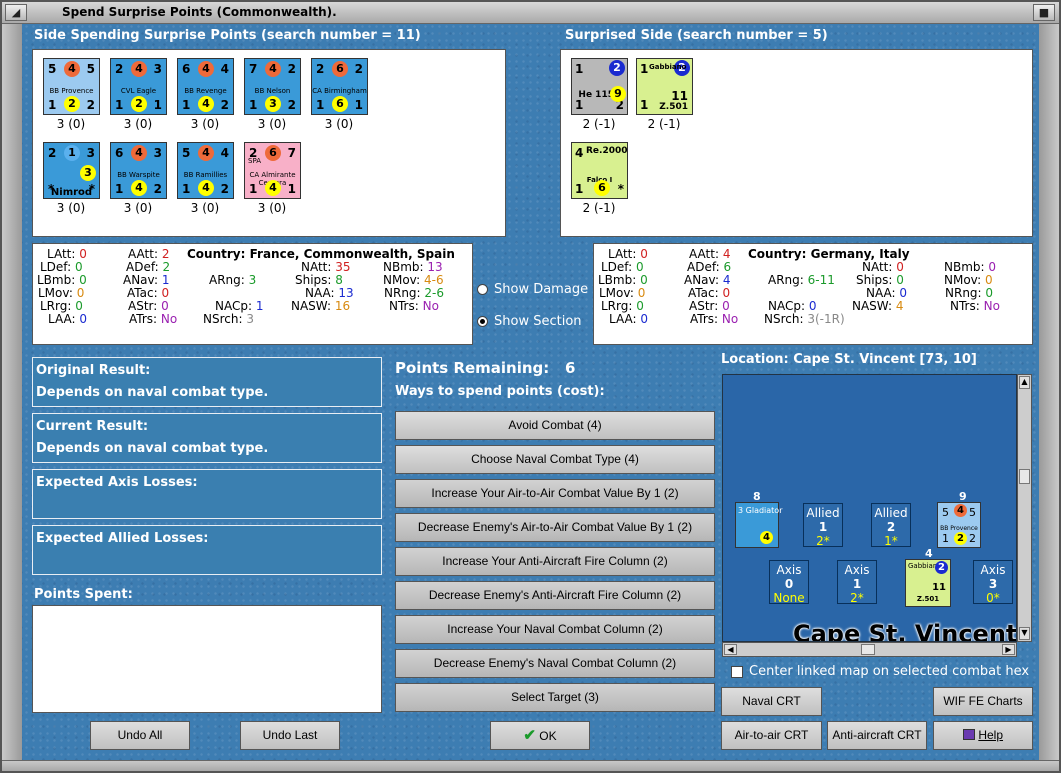  I want to click on show-section-radio, so click(482, 321).